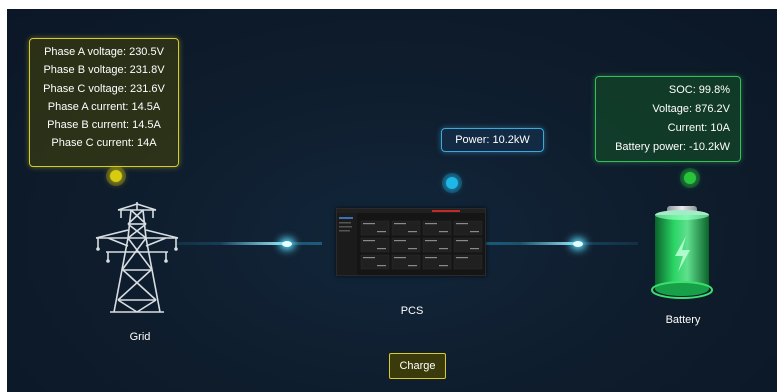  Describe the element at coordinates (104, 125) in the screenshot. I see `grid-stat-phase-b-current: Phase B current: 14.5A` at that location.